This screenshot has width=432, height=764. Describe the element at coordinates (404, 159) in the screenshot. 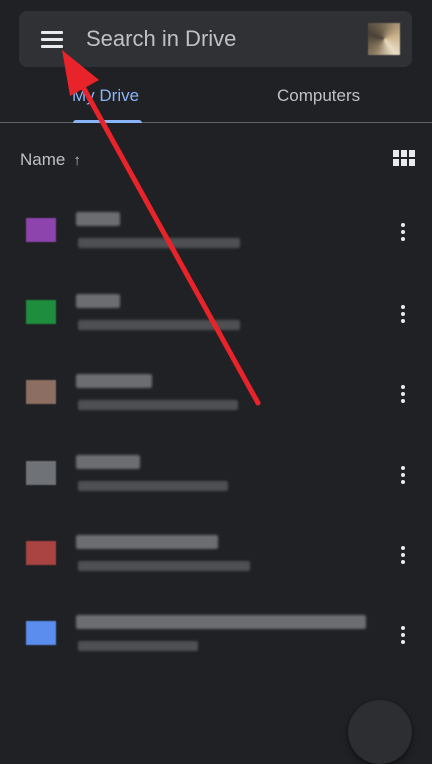

I see `grid-view-icon` at that location.